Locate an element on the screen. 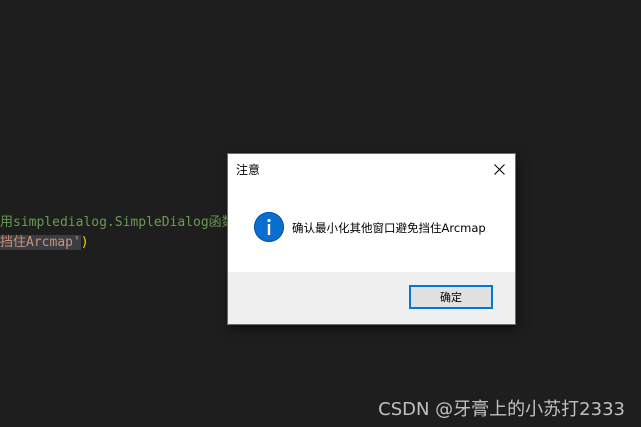 The image size is (641, 427). close-button is located at coordinates (499, 169).